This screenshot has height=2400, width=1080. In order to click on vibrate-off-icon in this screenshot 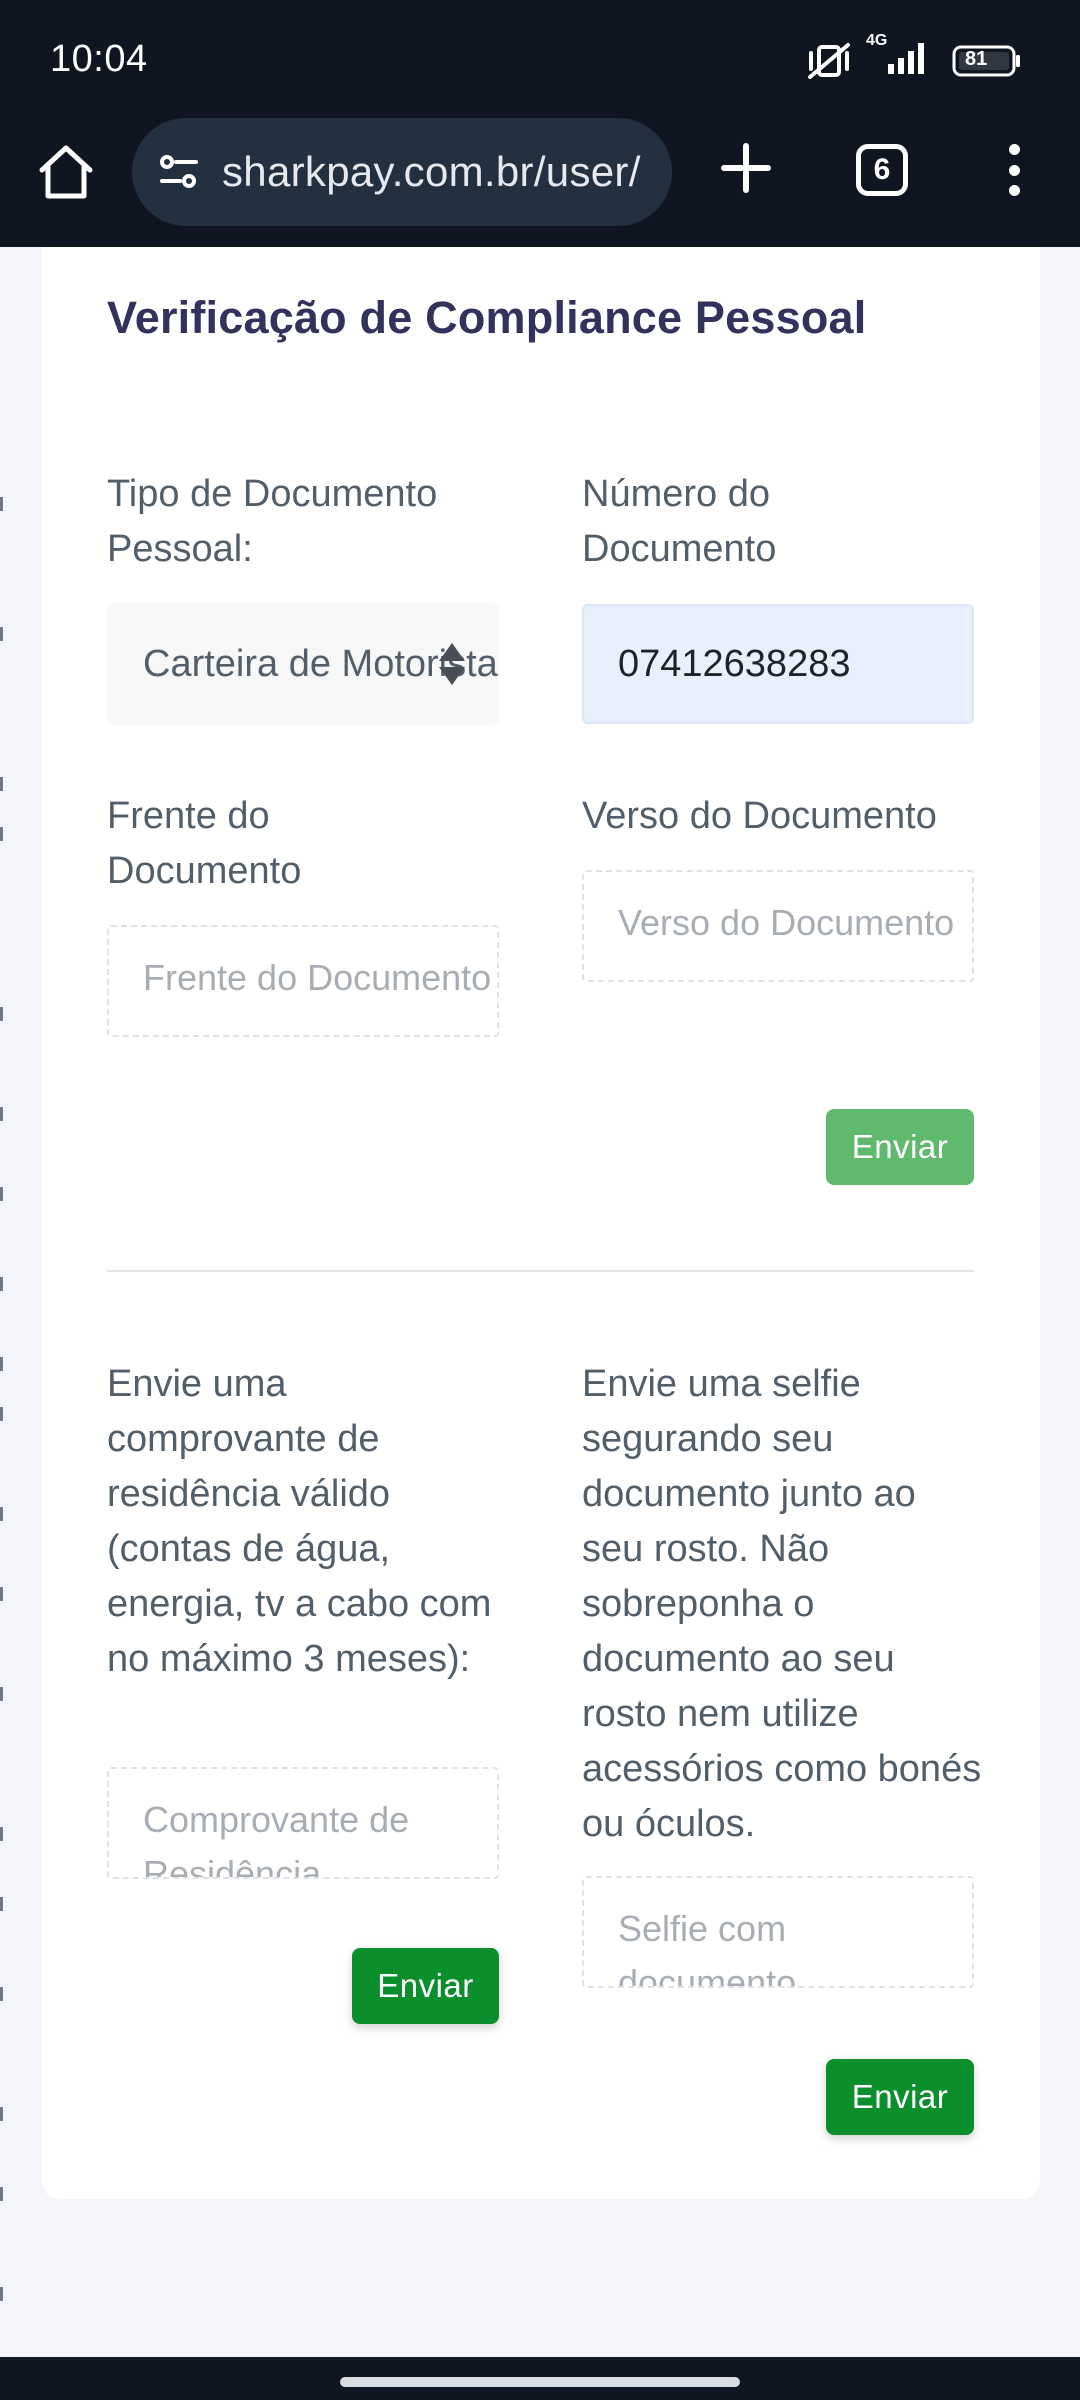, I will do `click(829, 61)`.